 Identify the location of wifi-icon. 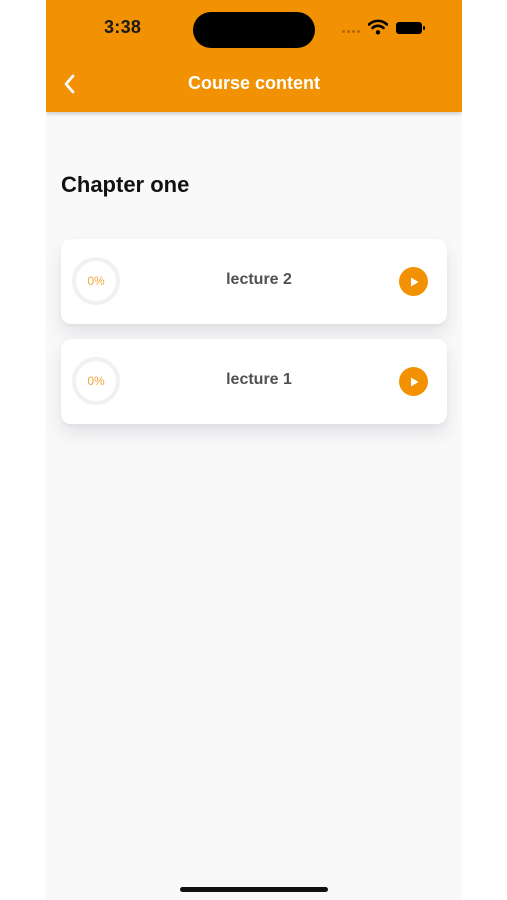
(378, 27).